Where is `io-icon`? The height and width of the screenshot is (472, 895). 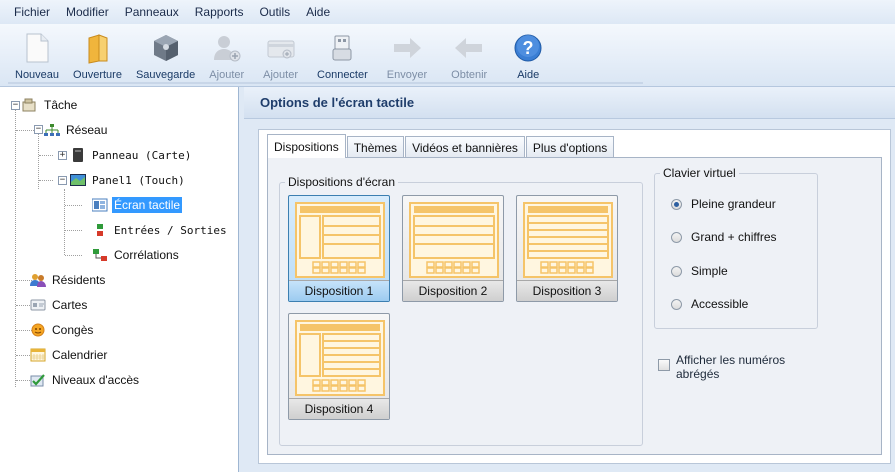 io-icon is located at coordinates (100, 230).